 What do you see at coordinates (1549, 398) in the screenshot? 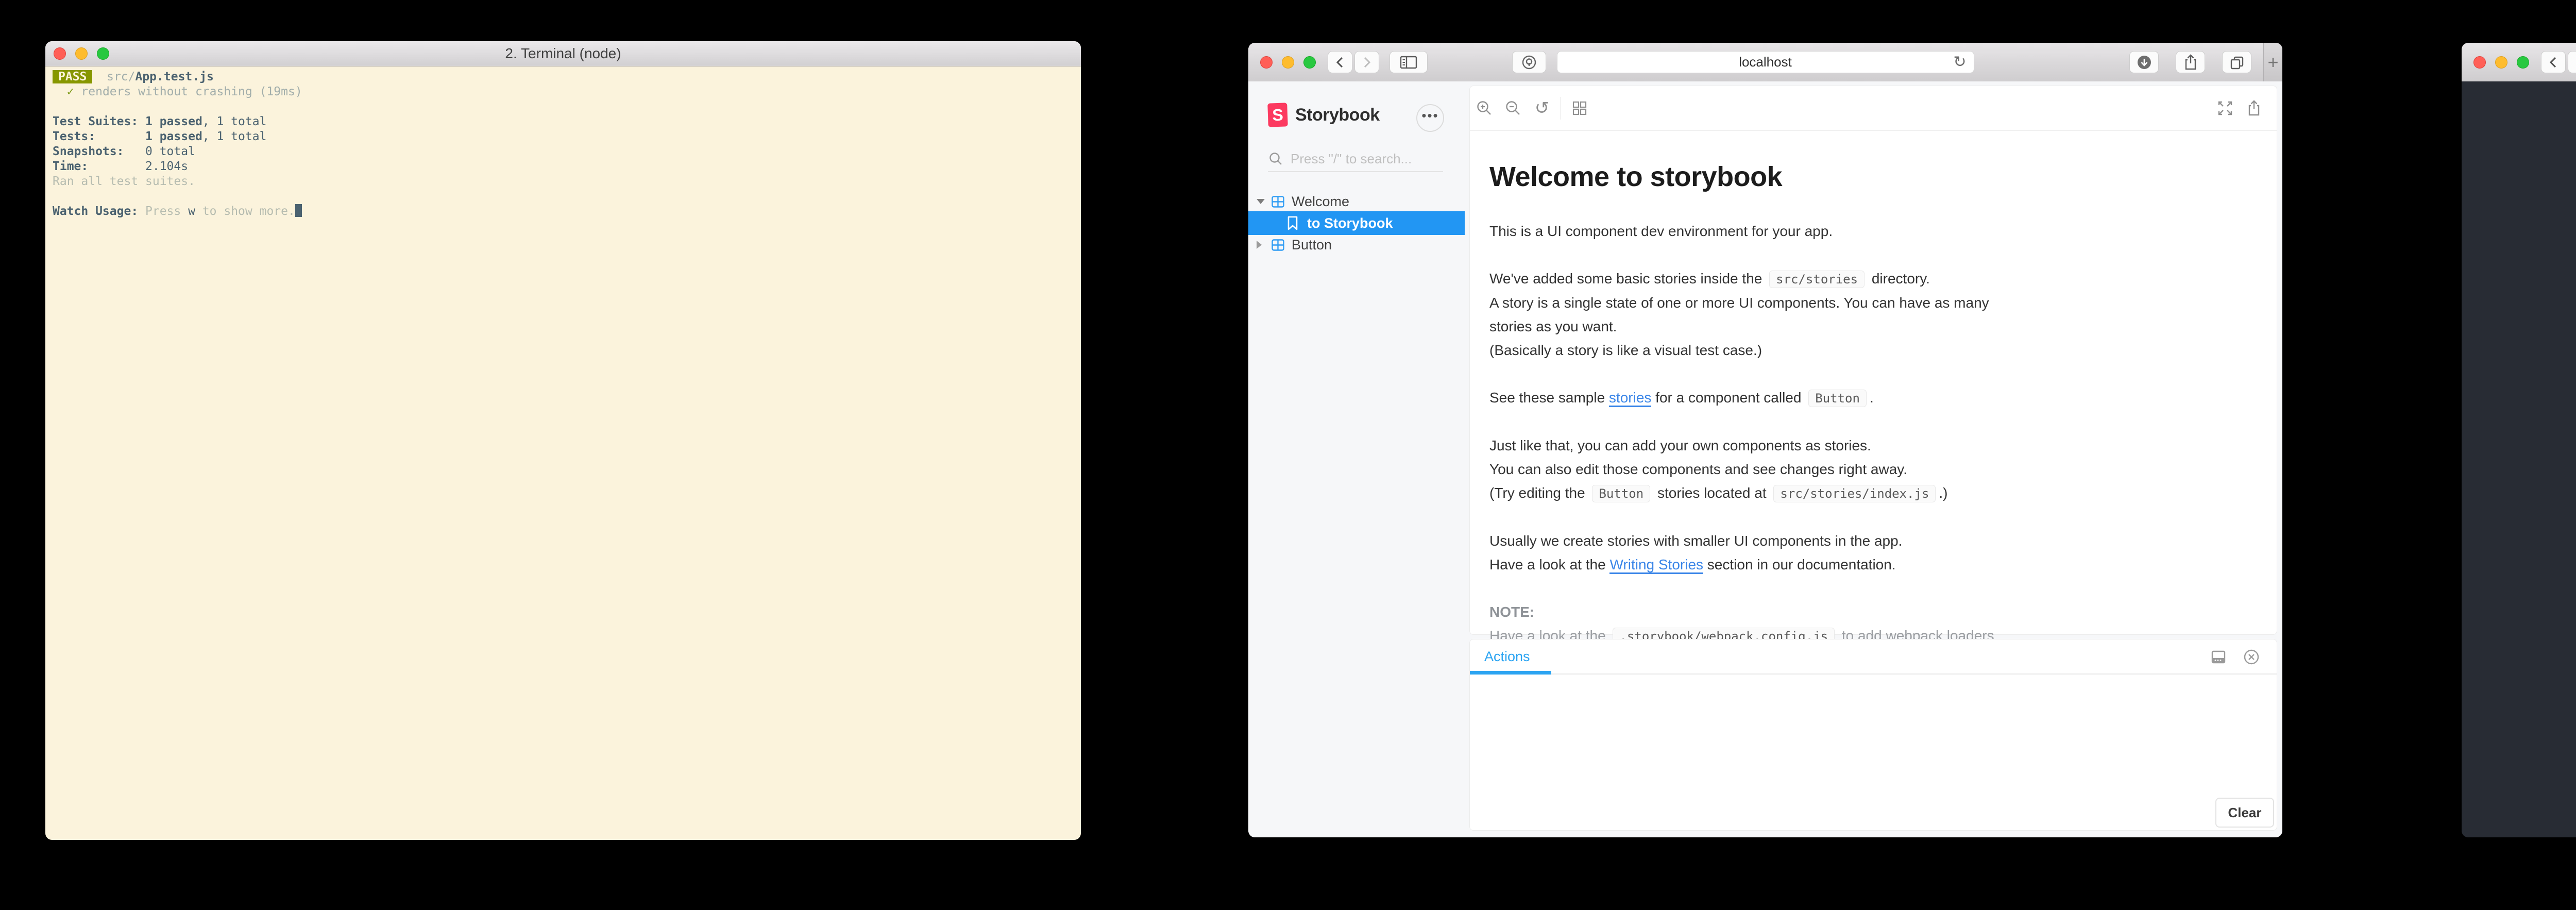
I see `text-segment: See these sample` at bounding box center [1549, 398].